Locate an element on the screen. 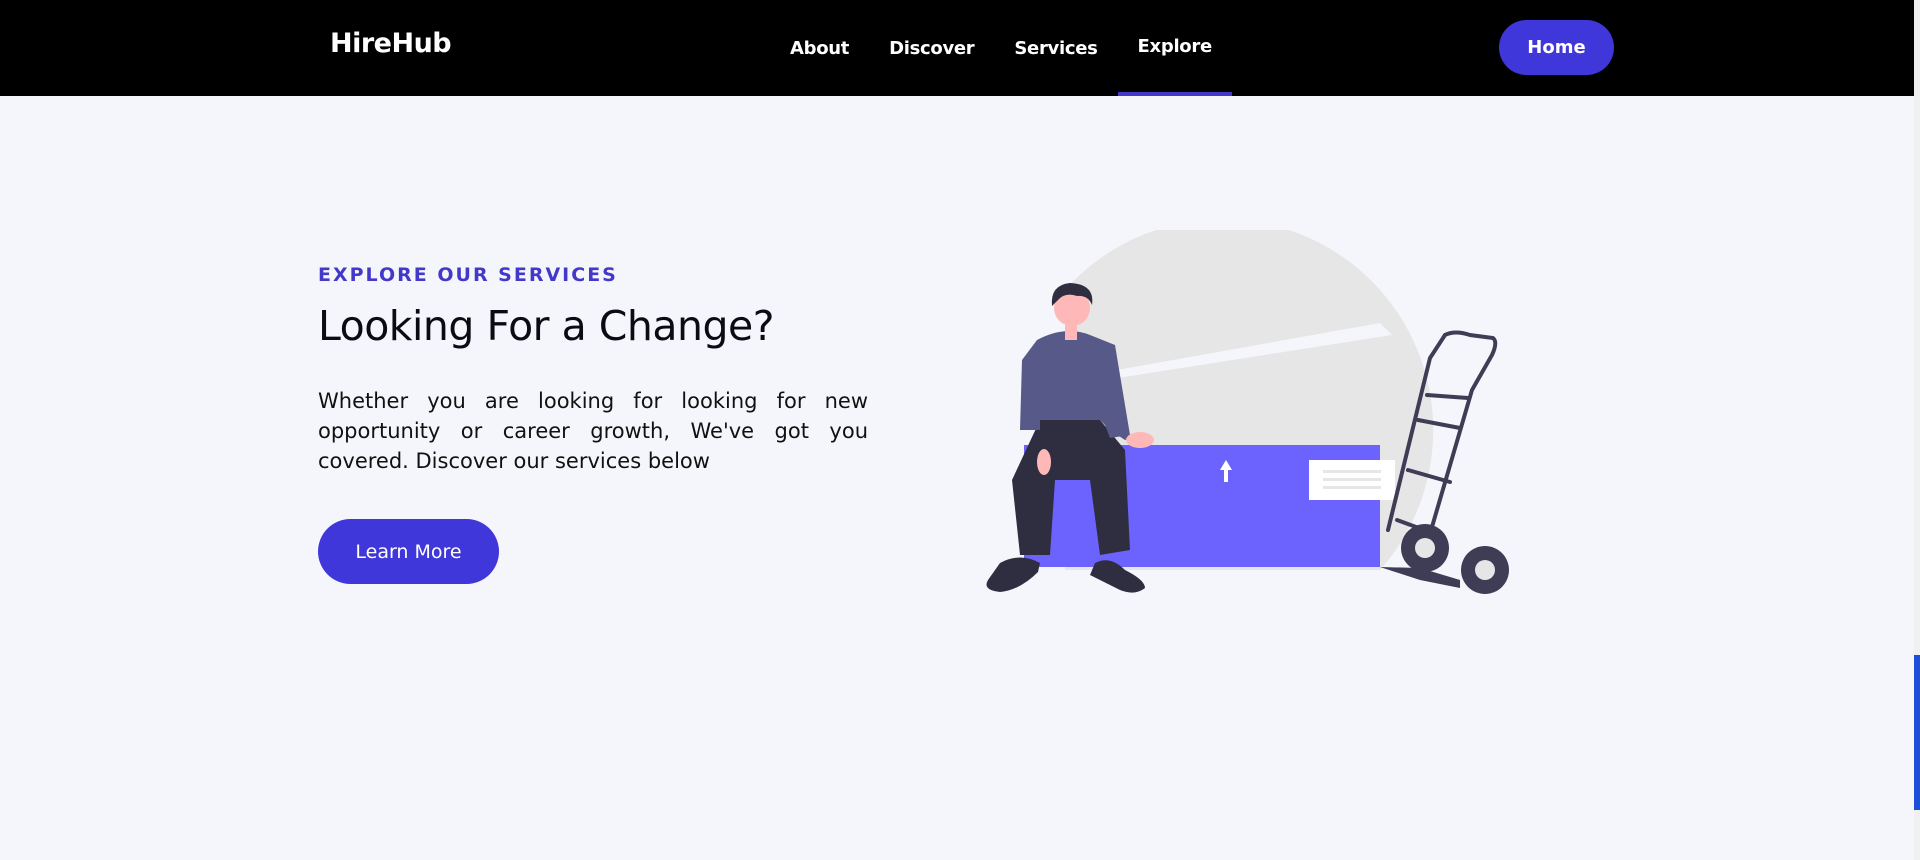 Image resolution: width=1920 pixels, height=860 pixels. home-button: Home is located at coordinates (1556, 47).